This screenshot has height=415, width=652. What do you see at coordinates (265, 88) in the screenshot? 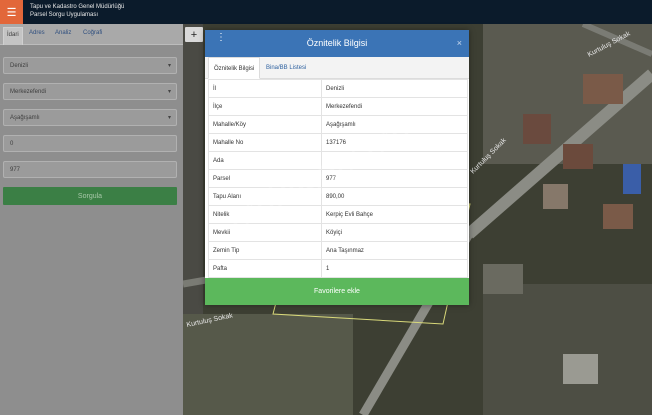
I see `row-key: İl` at bounding box center [265, 88].